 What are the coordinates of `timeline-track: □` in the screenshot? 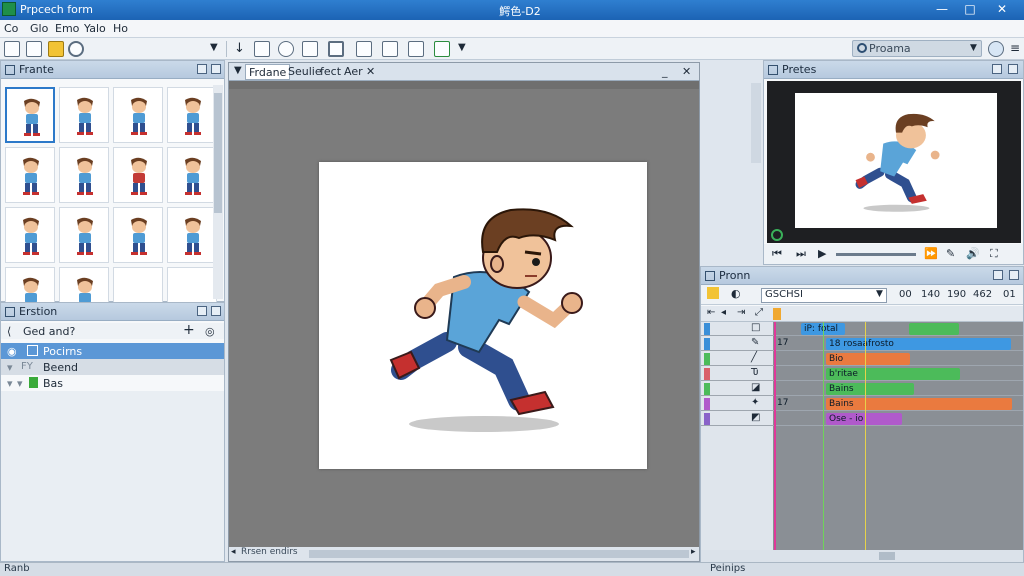 It's located at (862, 329).